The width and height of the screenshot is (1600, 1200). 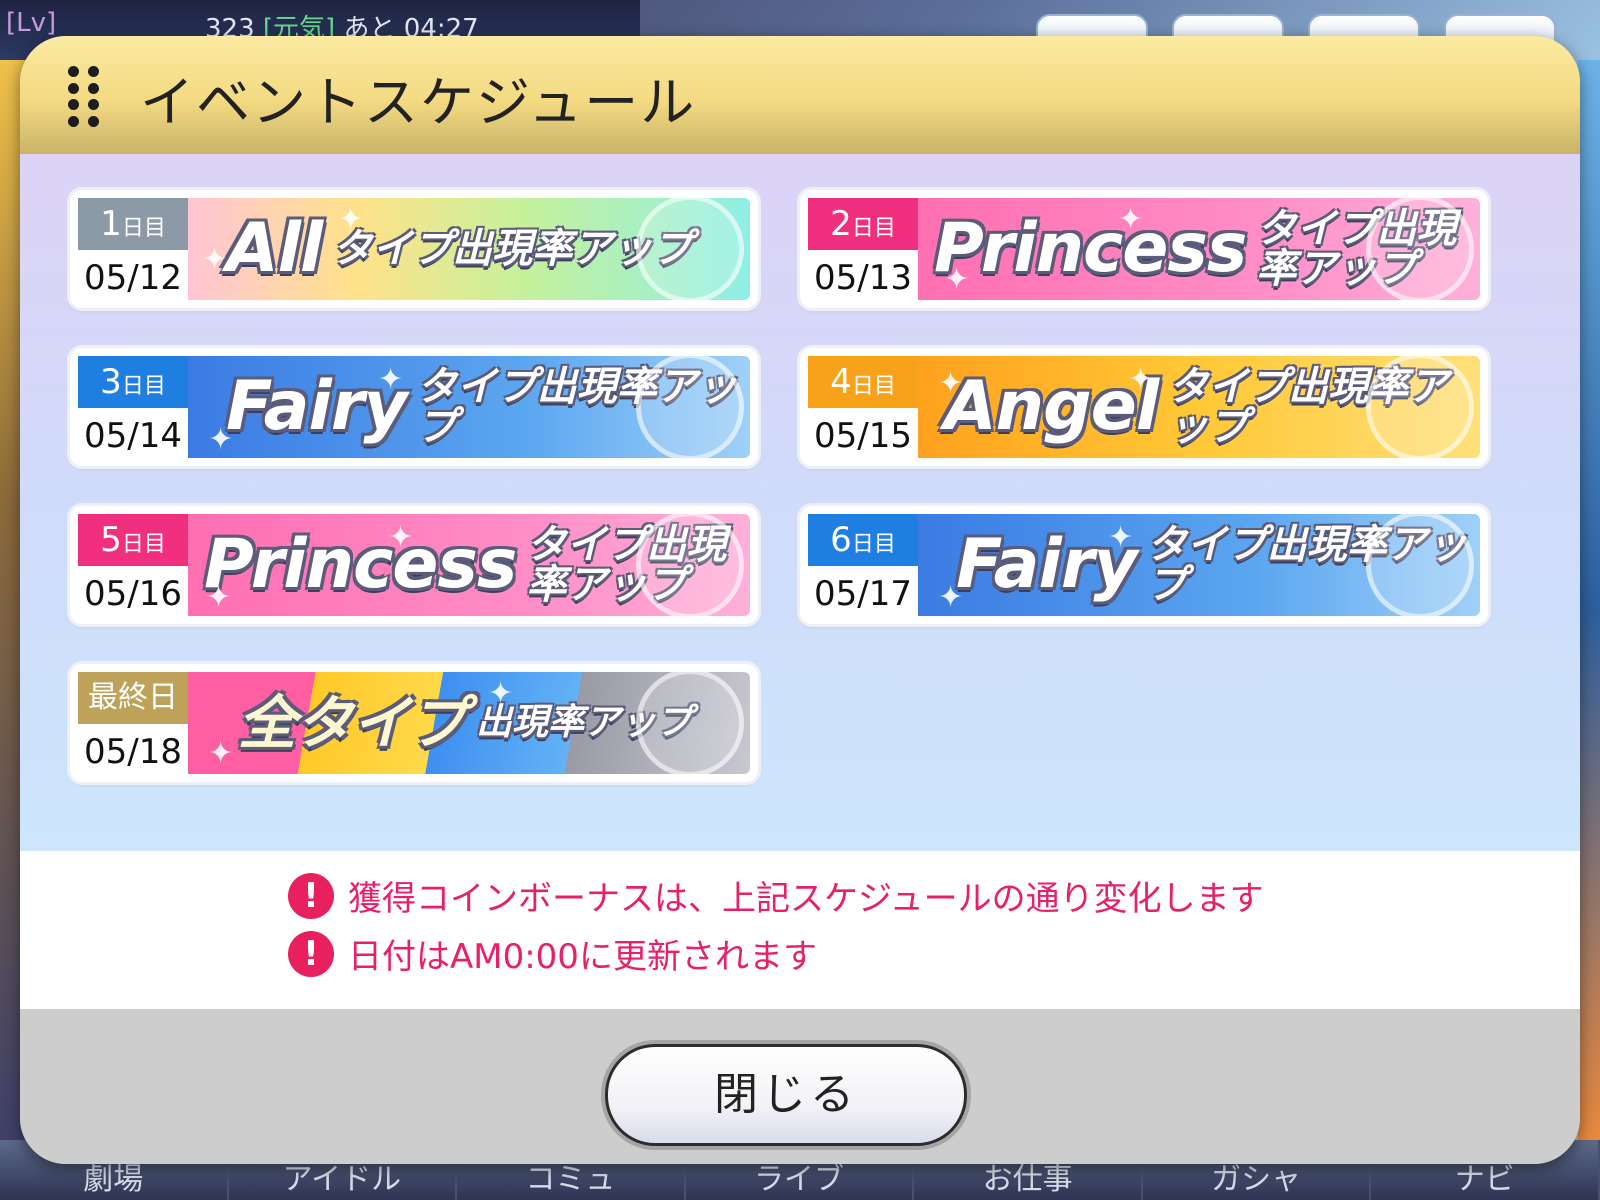 I want to click on schedule-date: 05/14, so click(x=133, y=436).